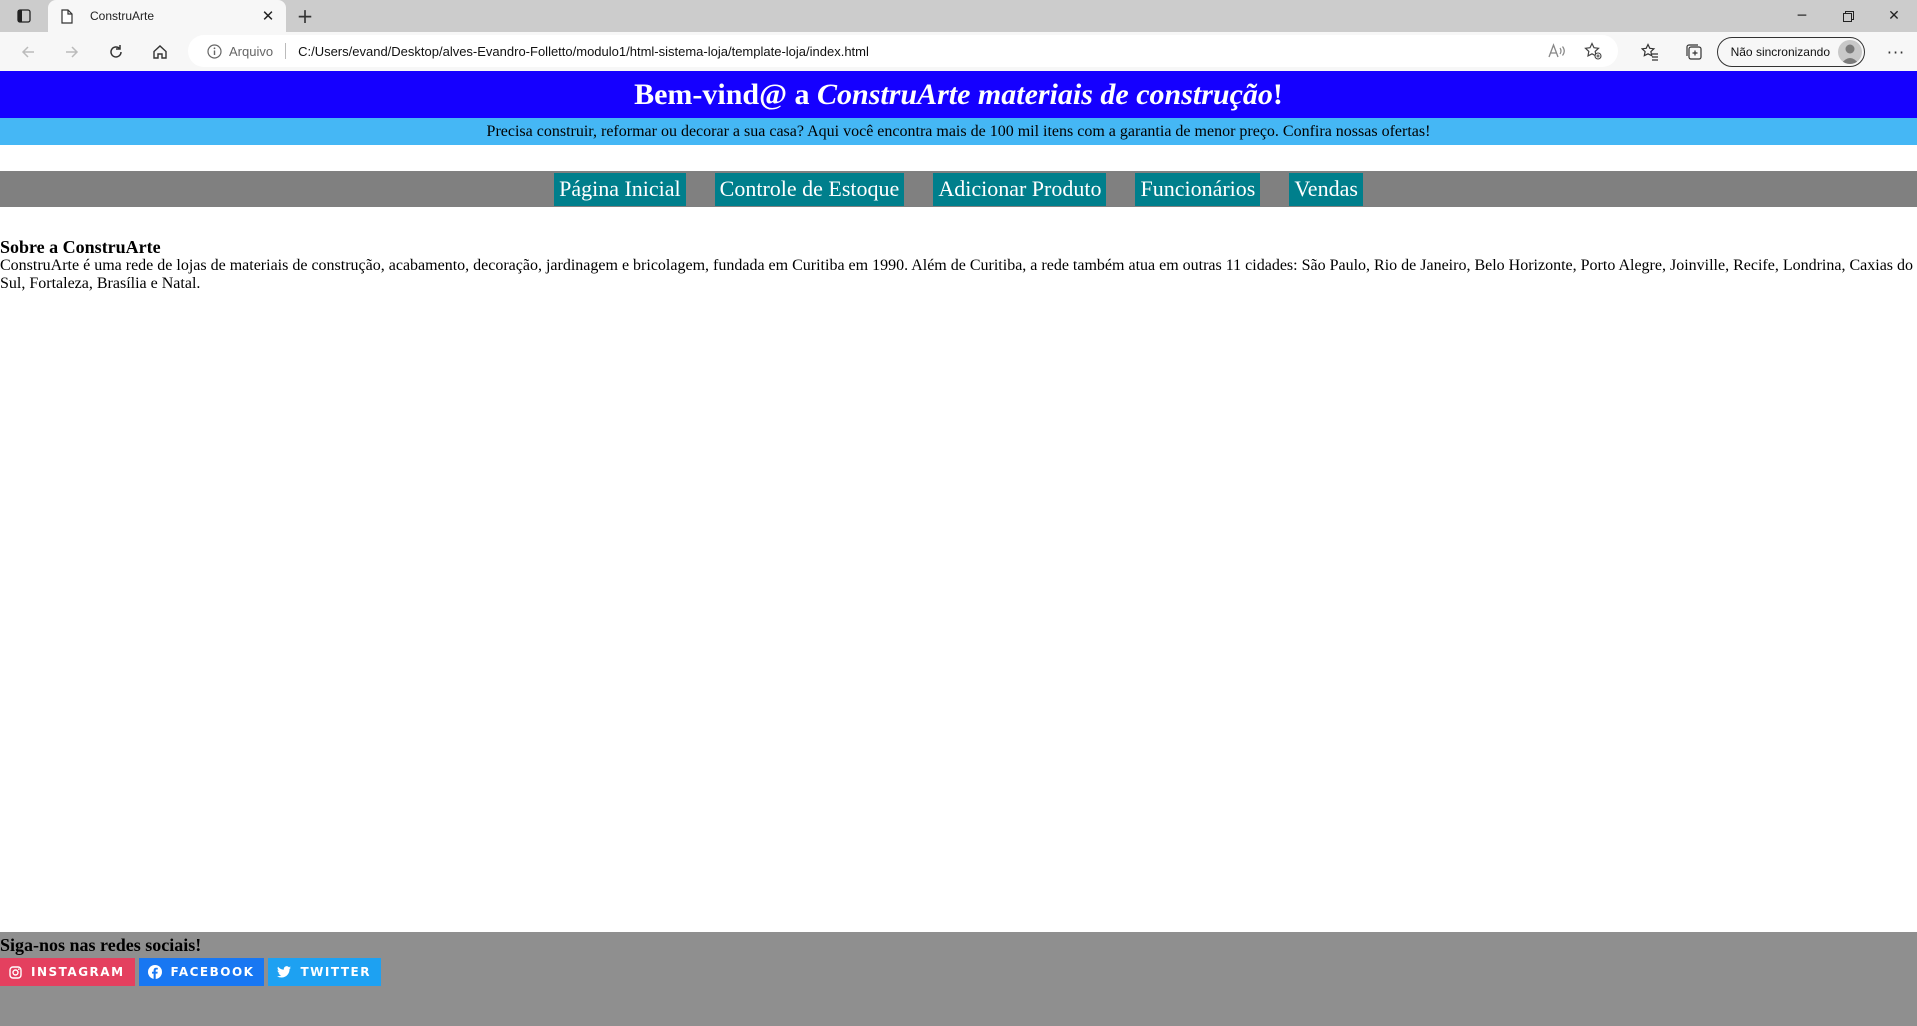 The image size is (1917, 1026). I want to click on title-suffix: !, so click(1277, 94).